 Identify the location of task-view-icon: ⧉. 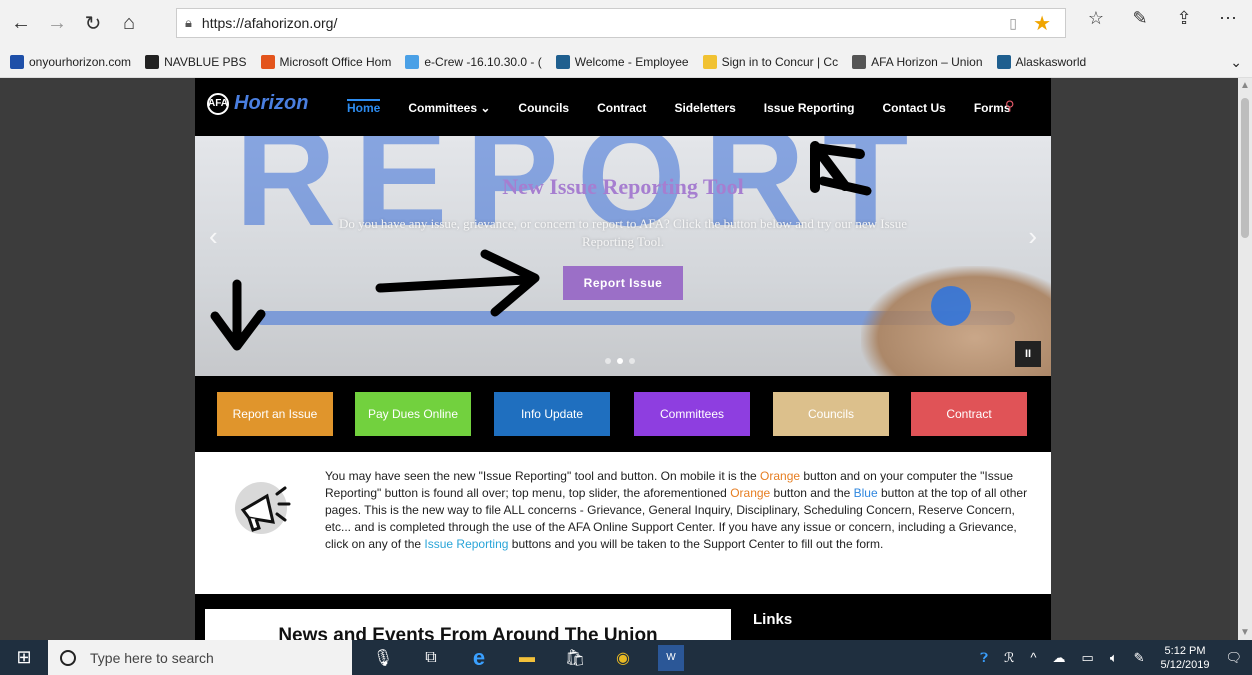
(431, 658).